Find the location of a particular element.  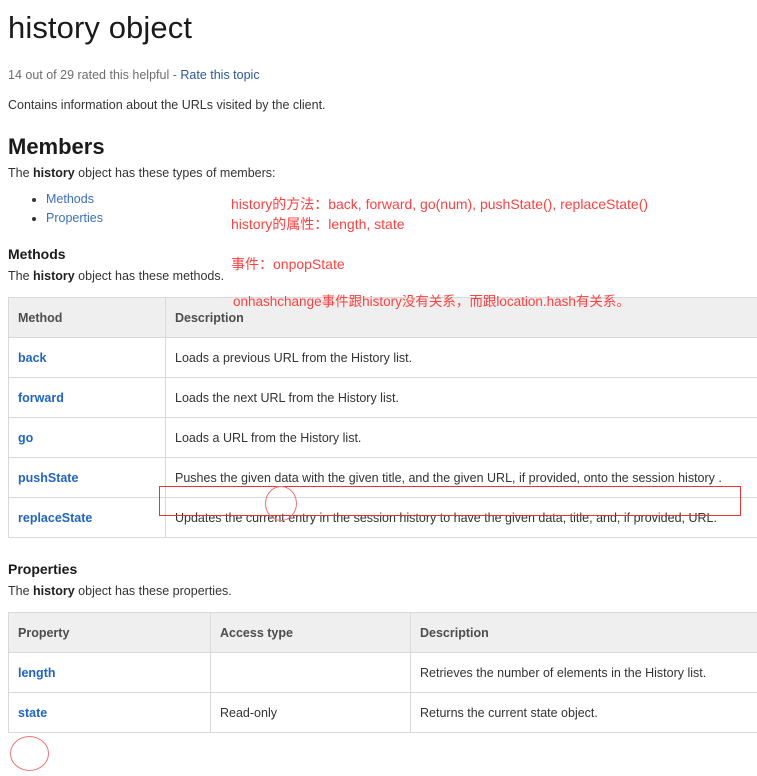

method-name-cell: replaceState is located at coordinates (87, 517).